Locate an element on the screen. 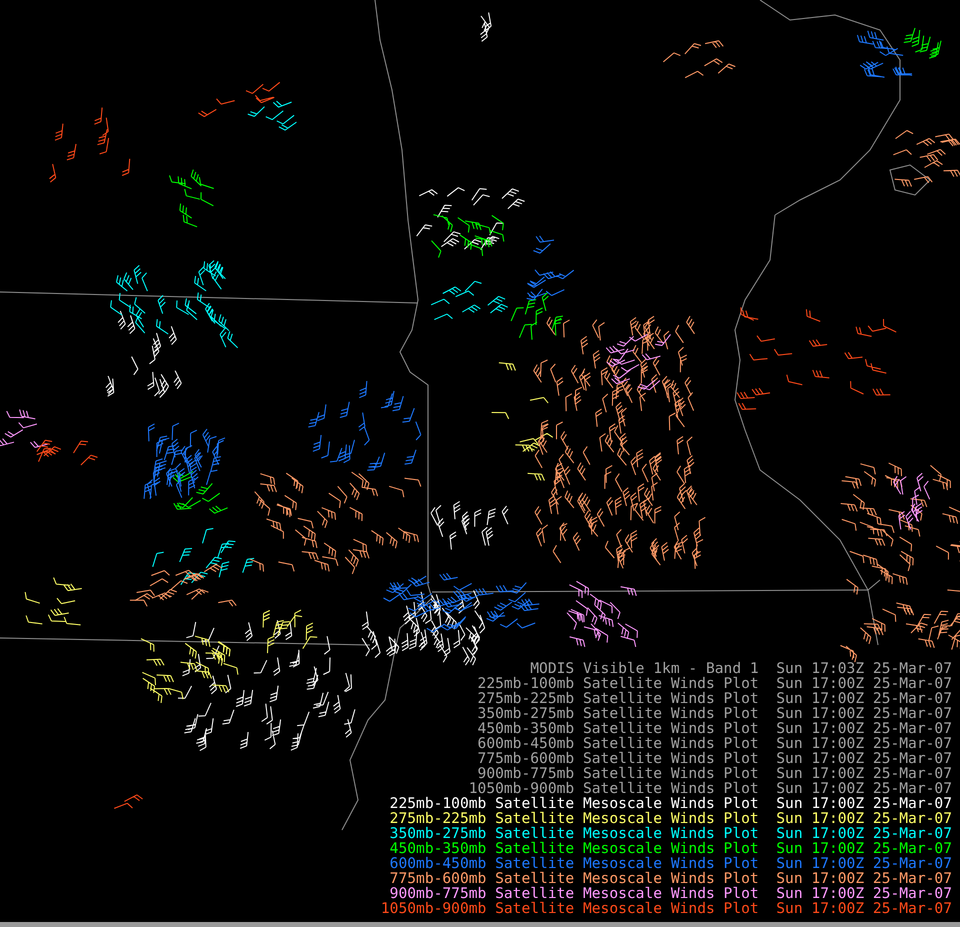 The width and height of the screenshot is (960, 927). legend-line: 350mb-275mb Satellite Mesoscale Winds Plot Sun 17:00Z 25-Mar-07 is located at coordinates (671, 833).